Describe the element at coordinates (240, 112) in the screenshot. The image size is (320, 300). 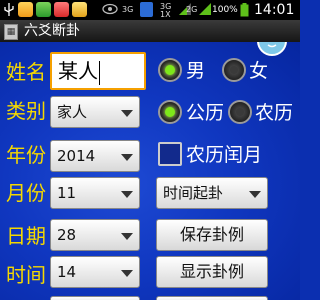
I see `radio-lunar-calendar` at that location.